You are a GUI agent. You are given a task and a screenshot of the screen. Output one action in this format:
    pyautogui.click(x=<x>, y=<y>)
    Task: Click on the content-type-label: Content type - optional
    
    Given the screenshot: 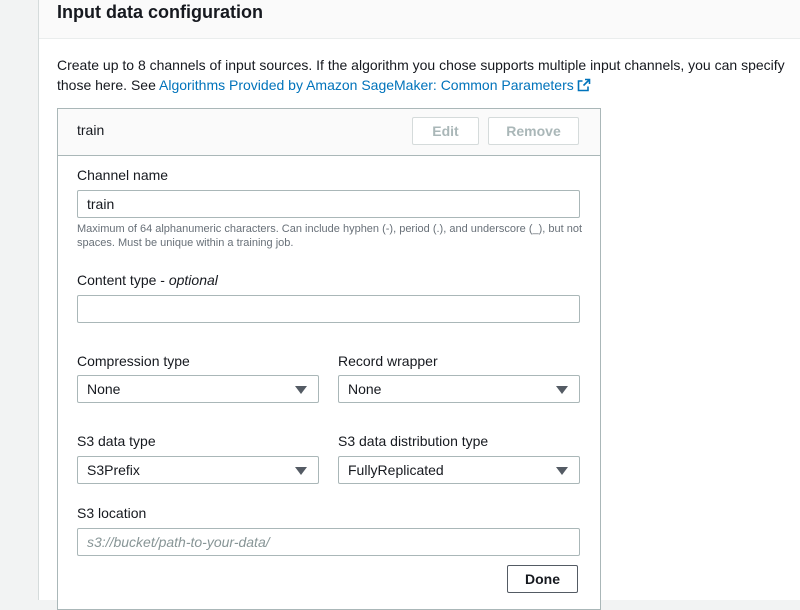 What is the action you would take?
    pyautogui.click(x=147, y=280)
    